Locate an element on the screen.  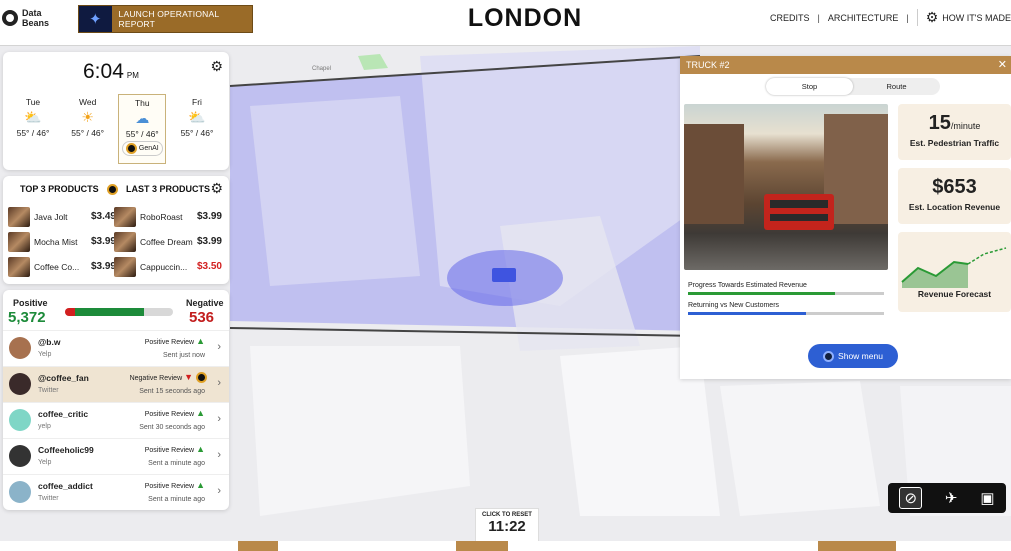
product-row: RoboRoast $3.99 is located at coordinates (168, 216).